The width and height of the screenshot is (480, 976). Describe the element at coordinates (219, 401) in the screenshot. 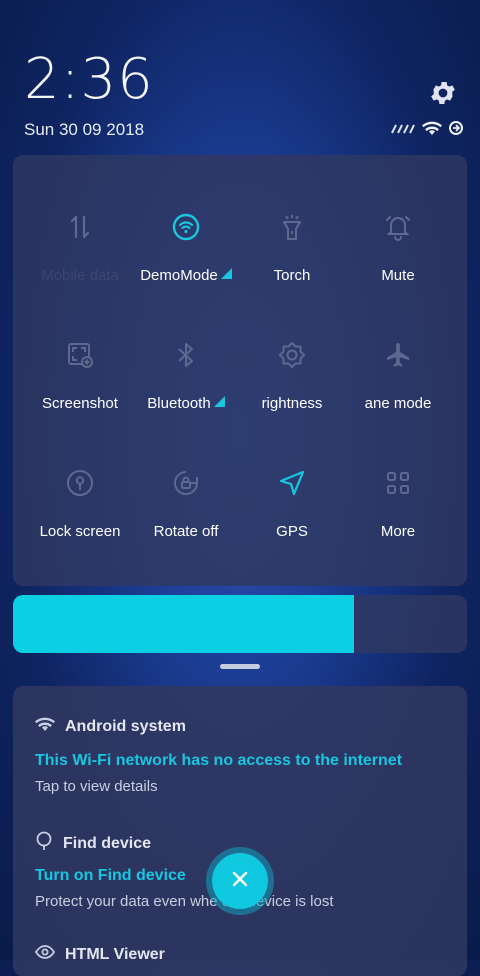

I see `expand-triangle-icon` at that location.